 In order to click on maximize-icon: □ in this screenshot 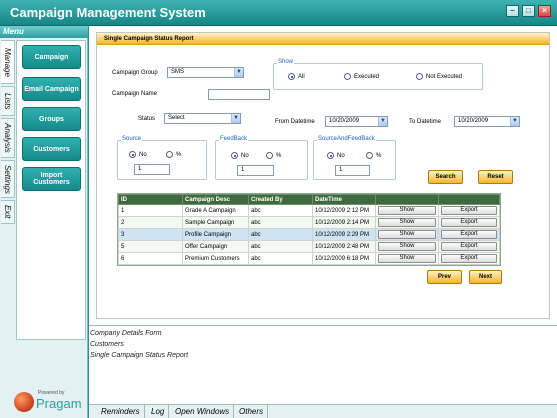, I will do `click(528, 11)`.